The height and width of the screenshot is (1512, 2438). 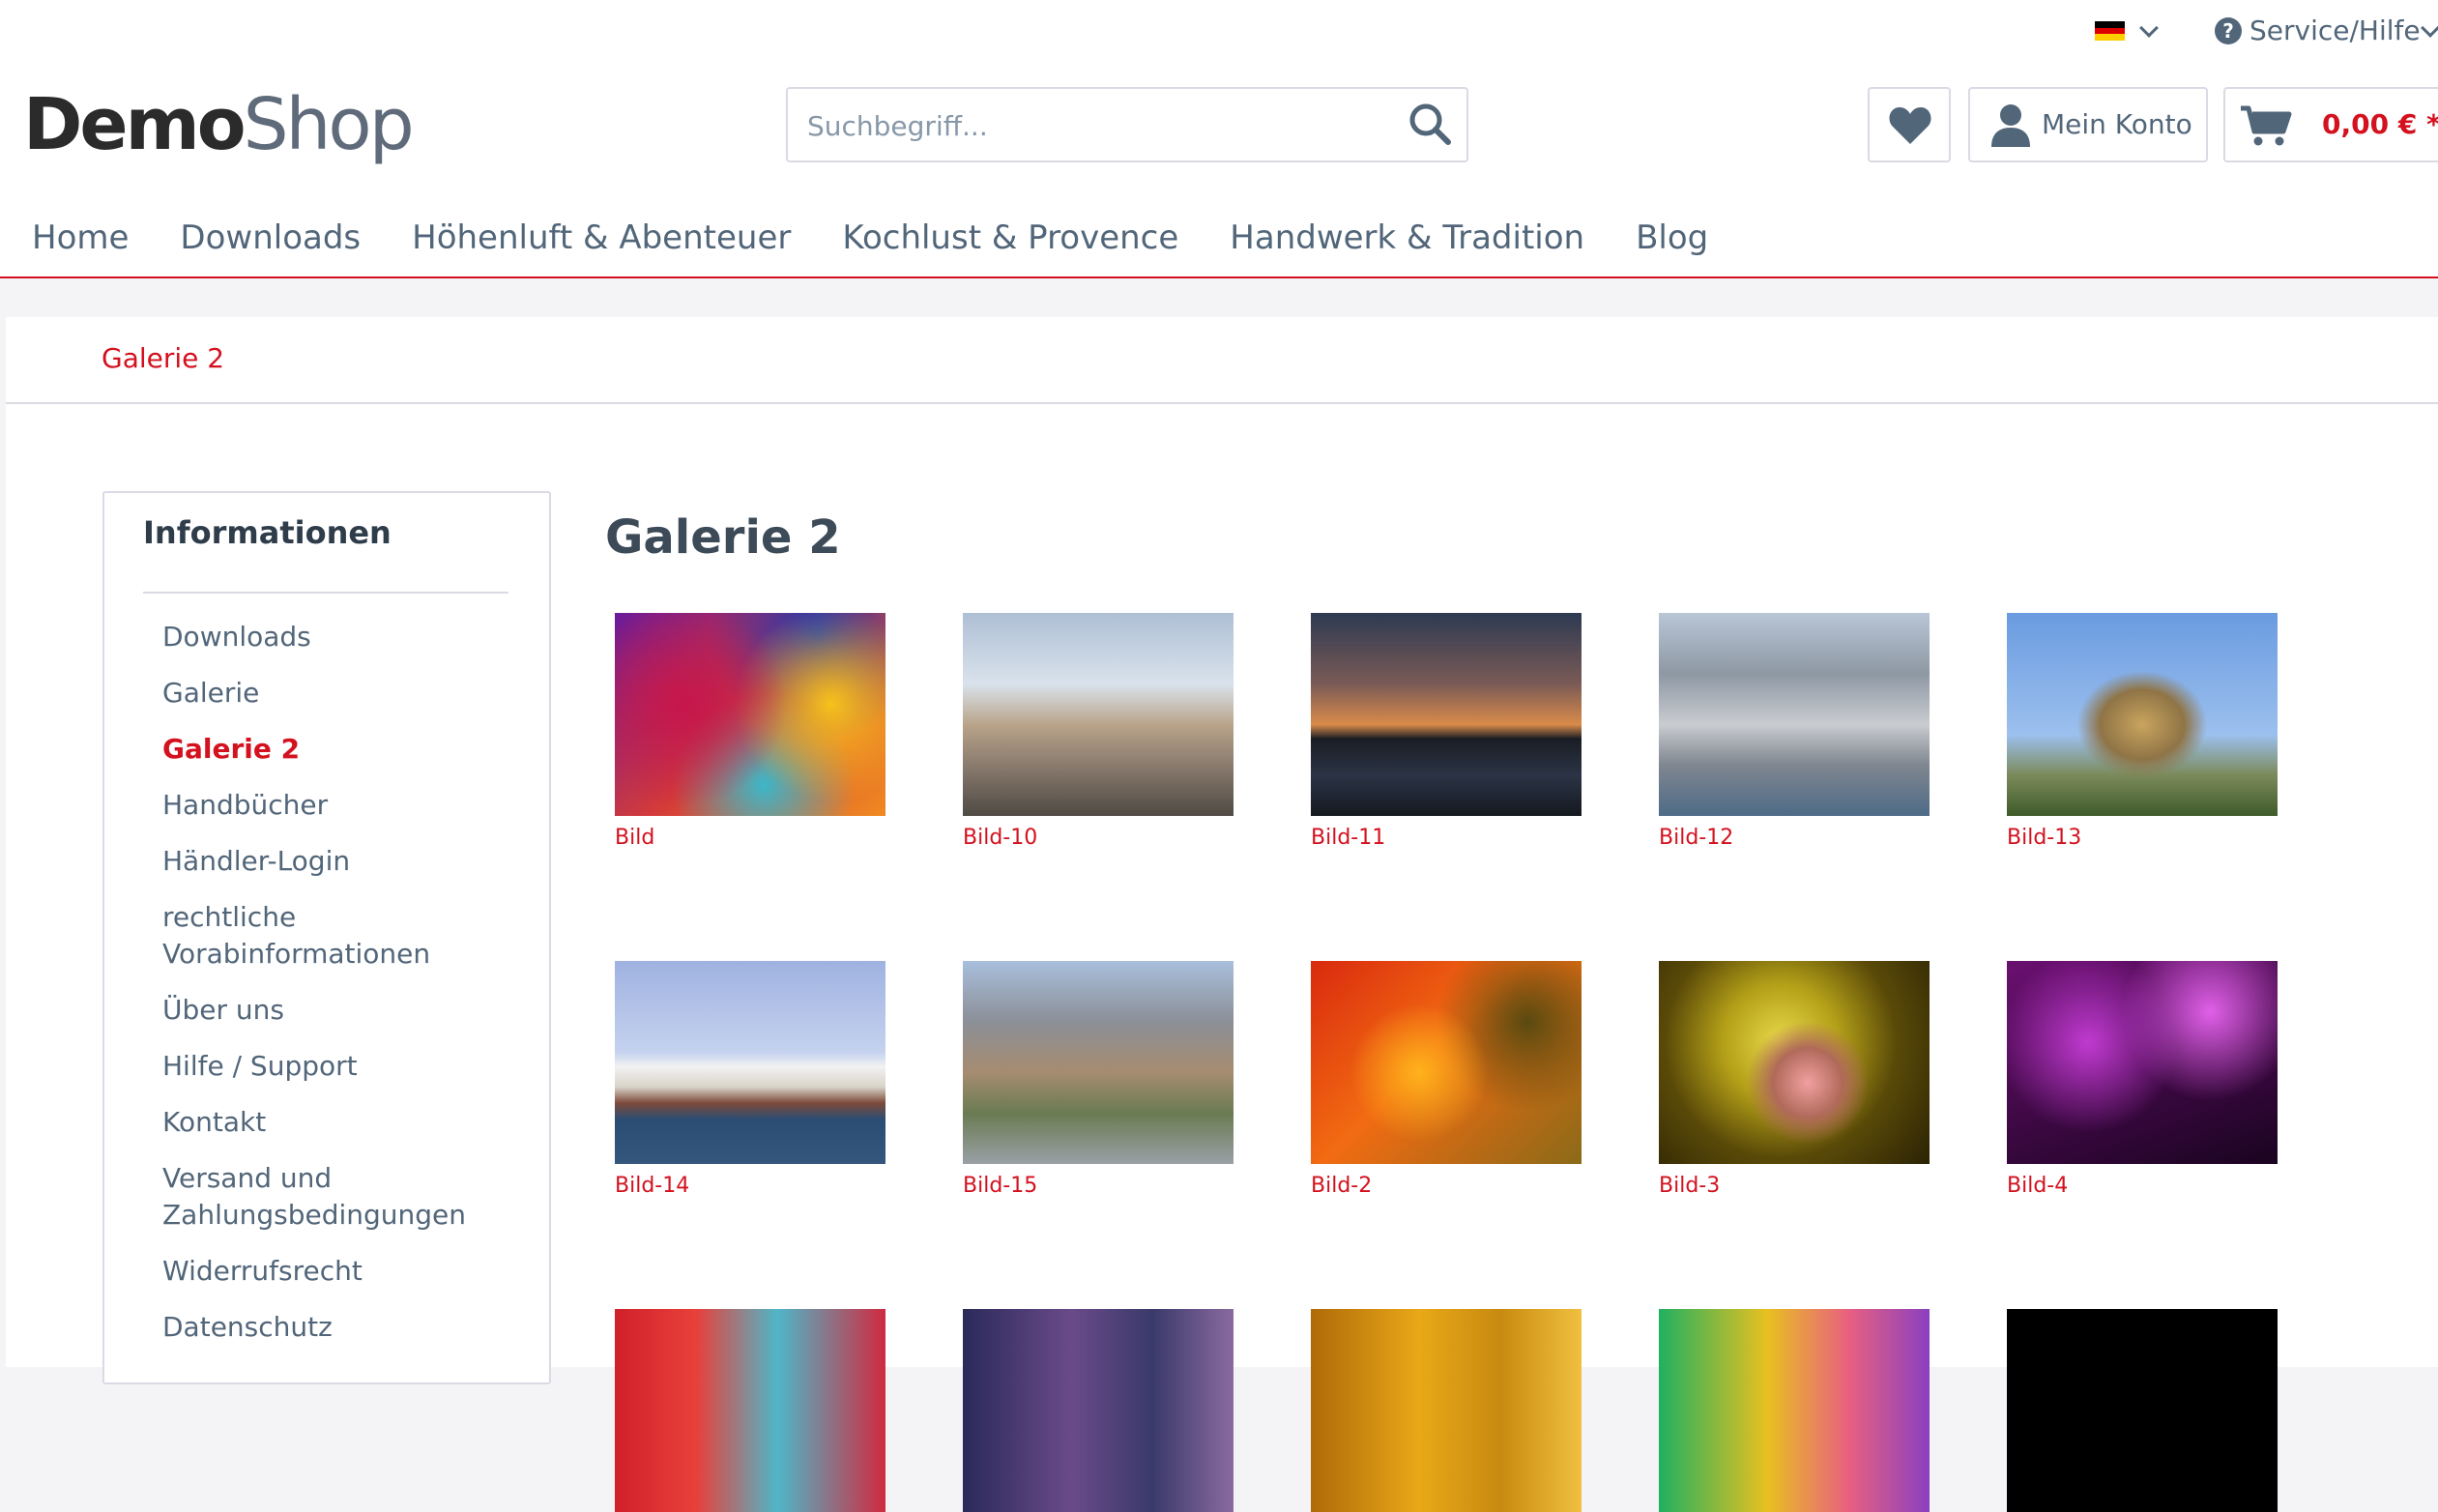 What do you see at coordinates (1010, 237) in the screenshot?
I see `nav-item-kochlust: Kochlust & Provence` at bounding box center [1010, 237].